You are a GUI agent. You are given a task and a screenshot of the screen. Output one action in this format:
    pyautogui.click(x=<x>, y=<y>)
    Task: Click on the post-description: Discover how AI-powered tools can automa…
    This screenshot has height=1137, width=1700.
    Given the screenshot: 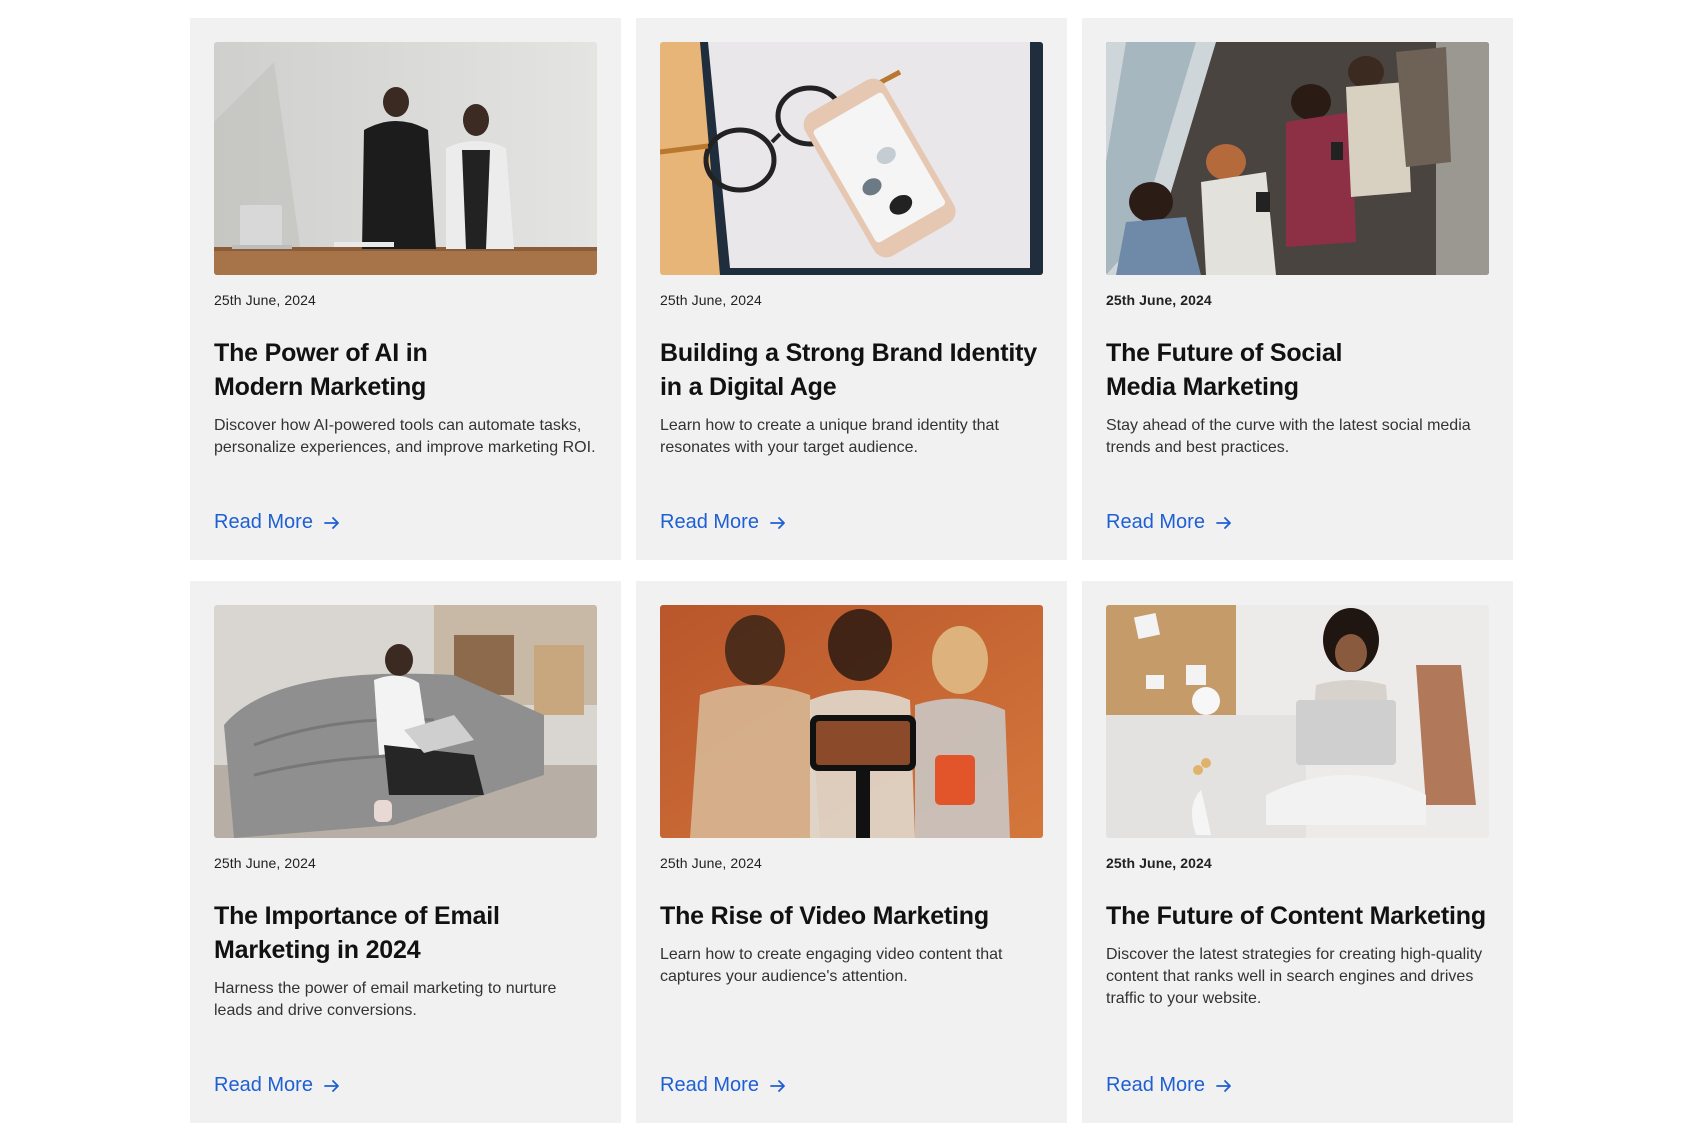 What is the action you would take?
    pyautogui.click(x=405, y=436)
    